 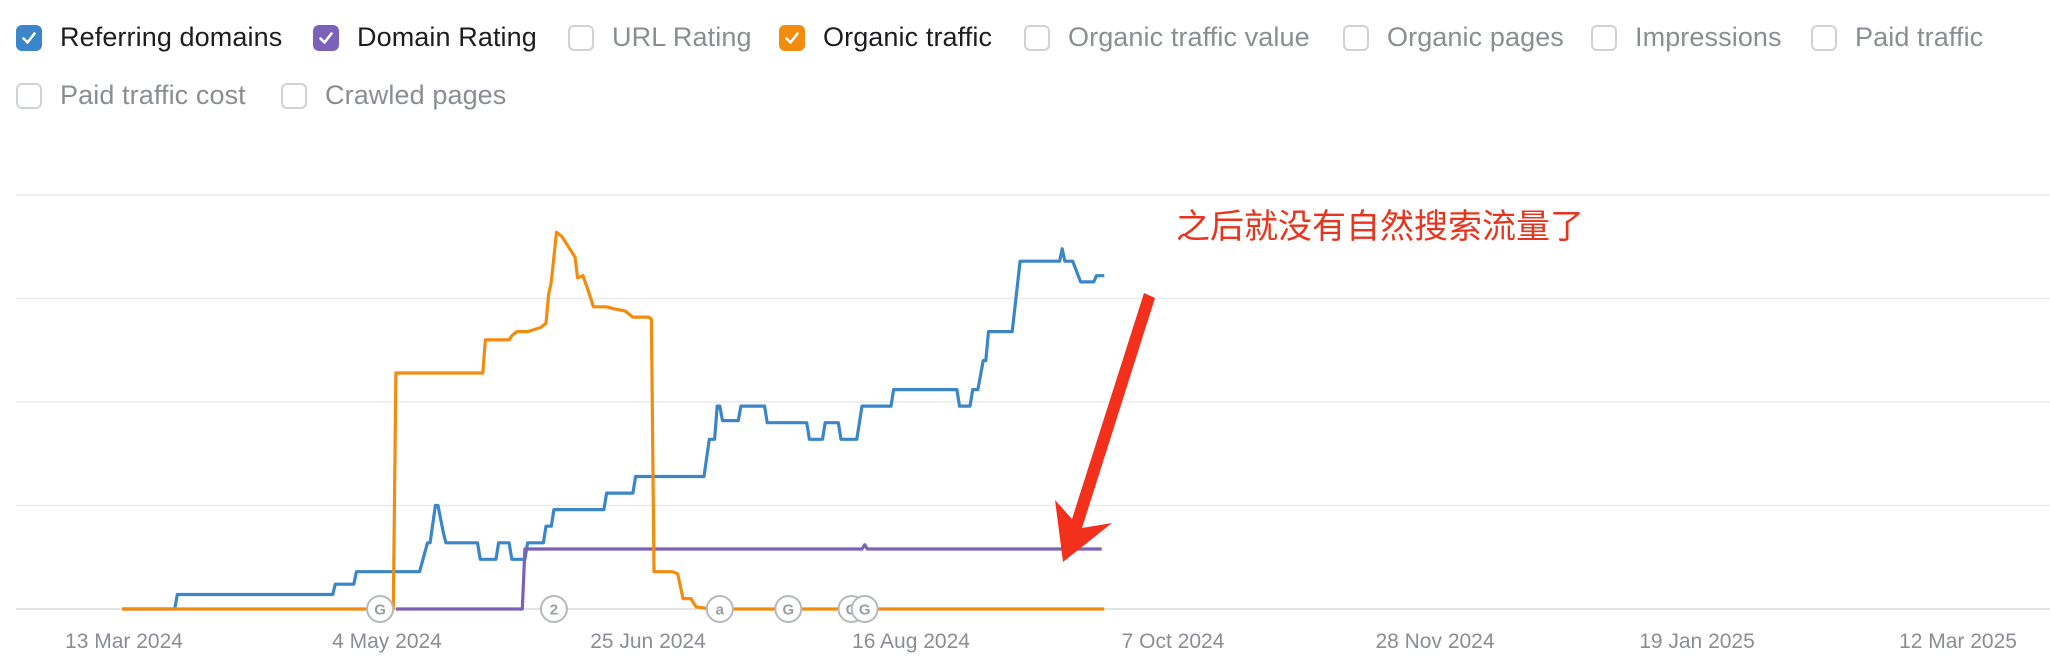 I want to click on x-tick-label: 28 Nov 2024, so click(x=1434, y=641).